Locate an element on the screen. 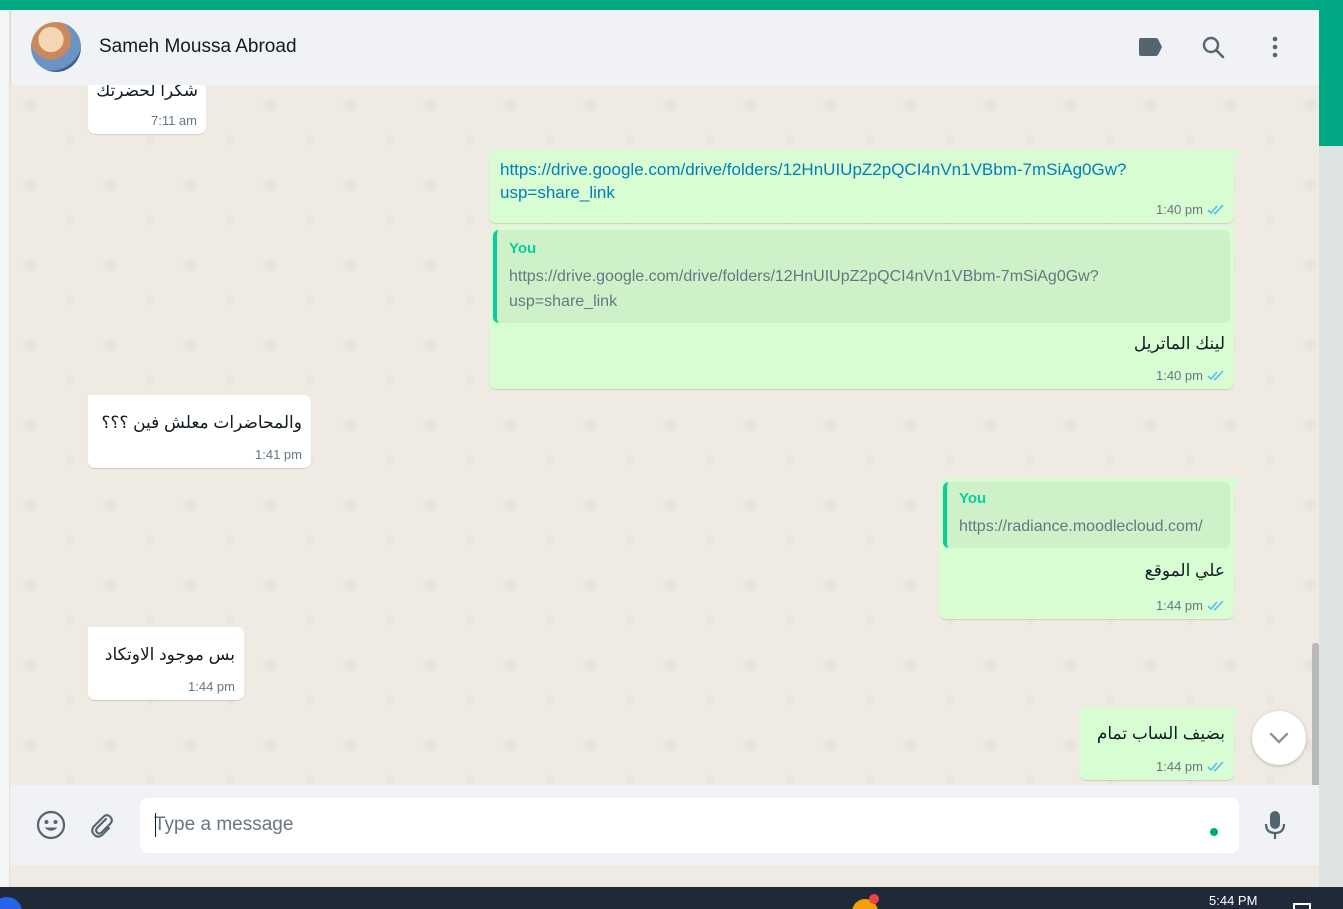  text-caret is located at coordinates (155, 825).